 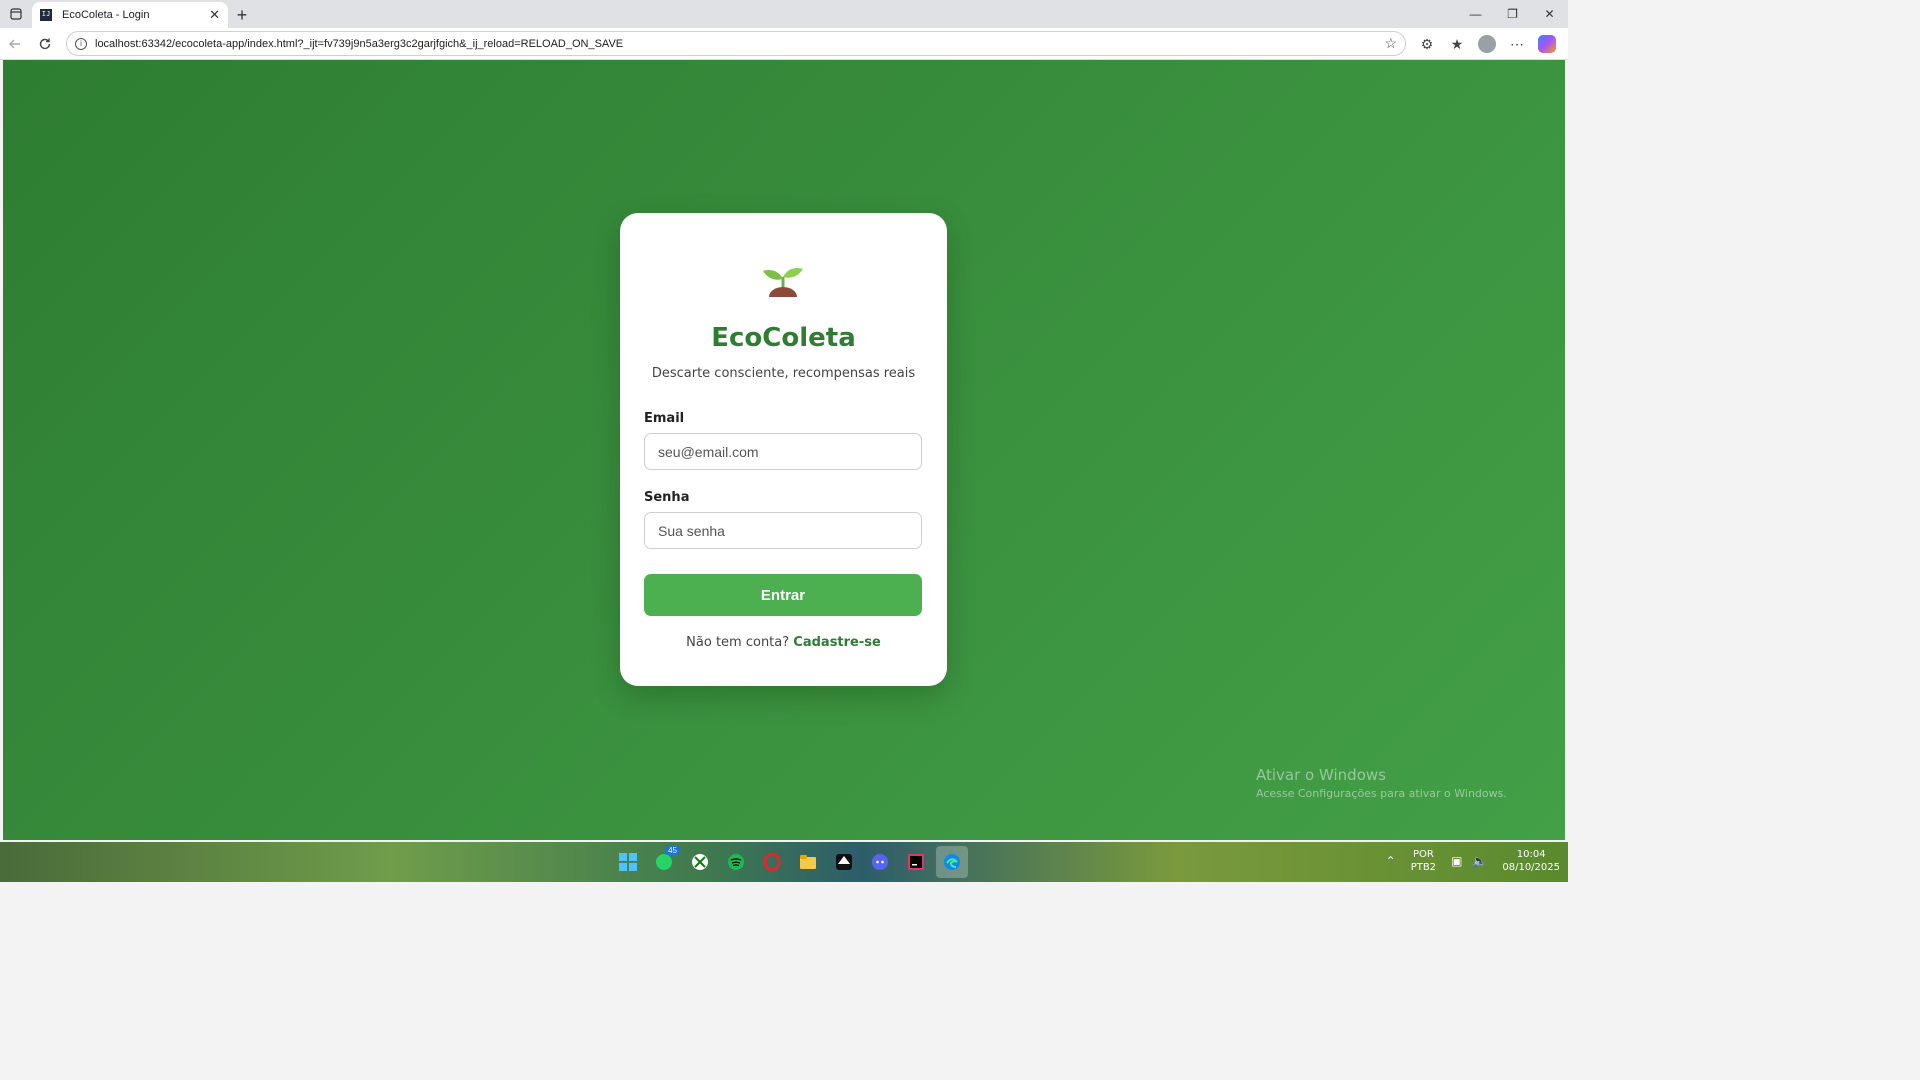 What do you see at coordinates (736, 862) in the screenshot?
I see `spotify-icon` at bounding box center [736, 862].